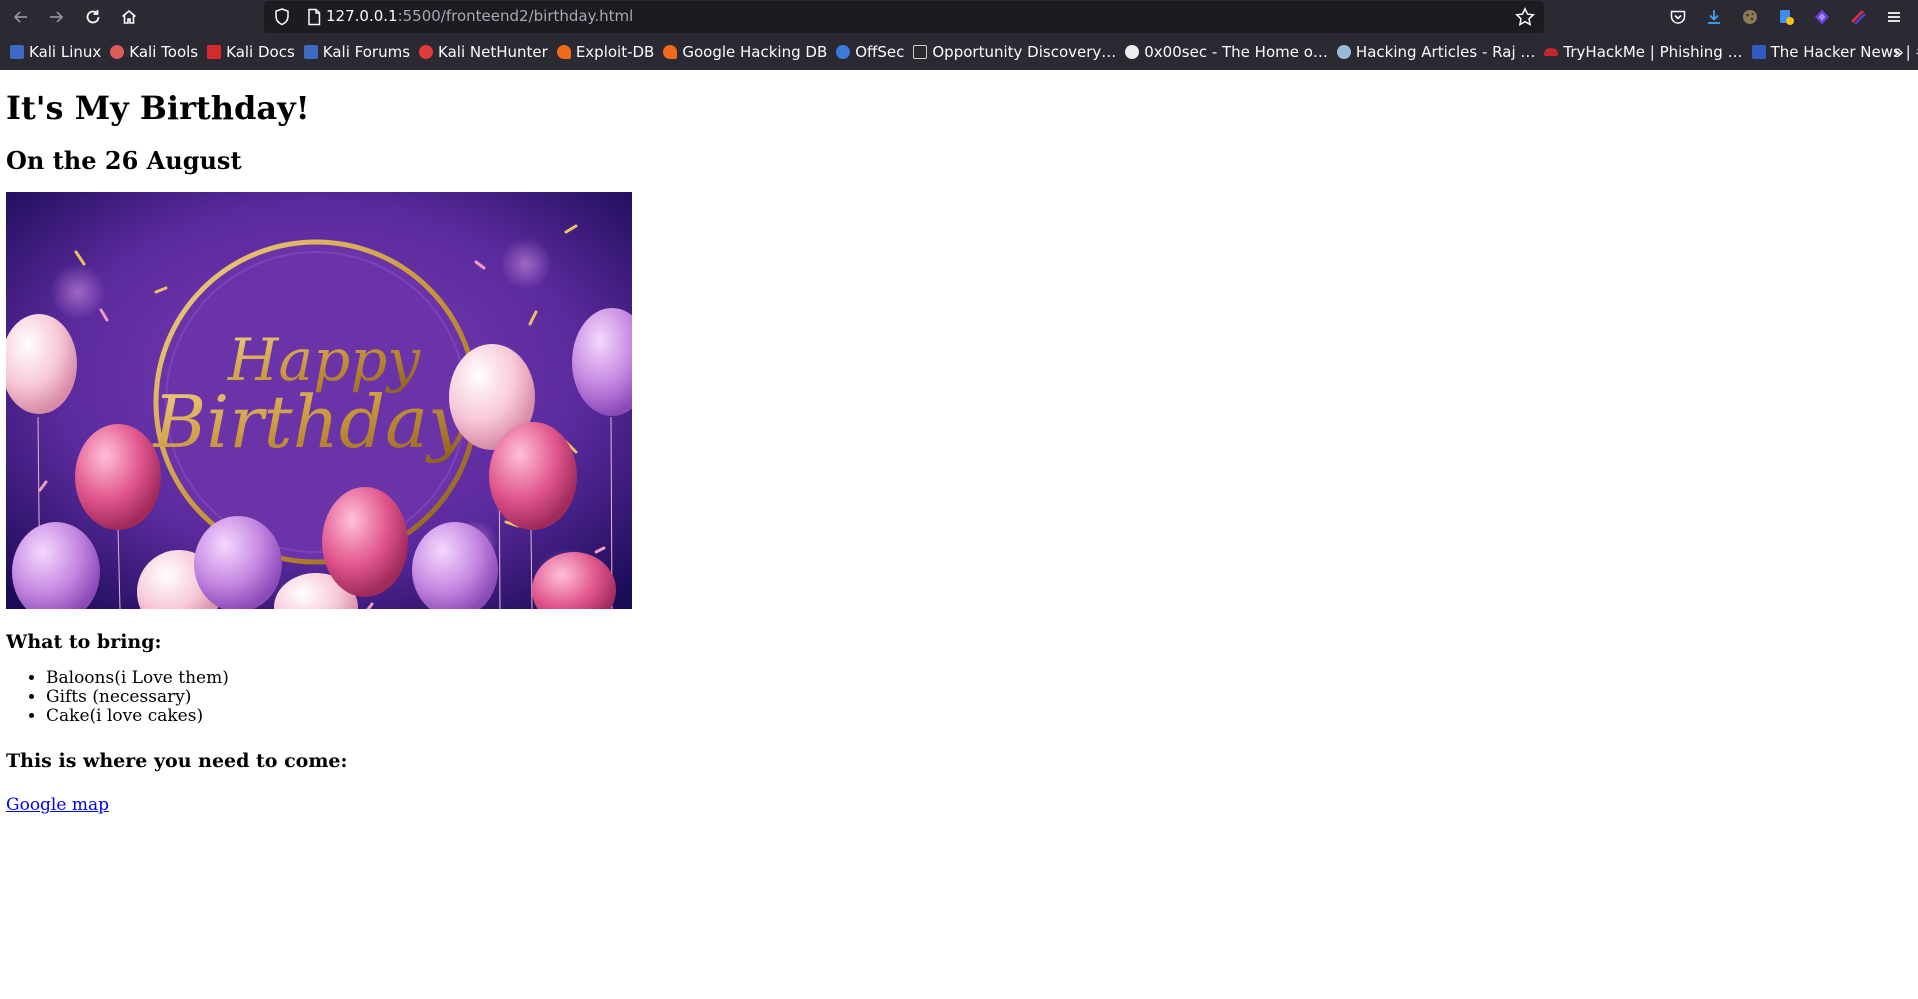 The width and height of the screenshot is (1918, 999). I want to click on bookmark-label: Google Hacking DB, so click(755, 52).